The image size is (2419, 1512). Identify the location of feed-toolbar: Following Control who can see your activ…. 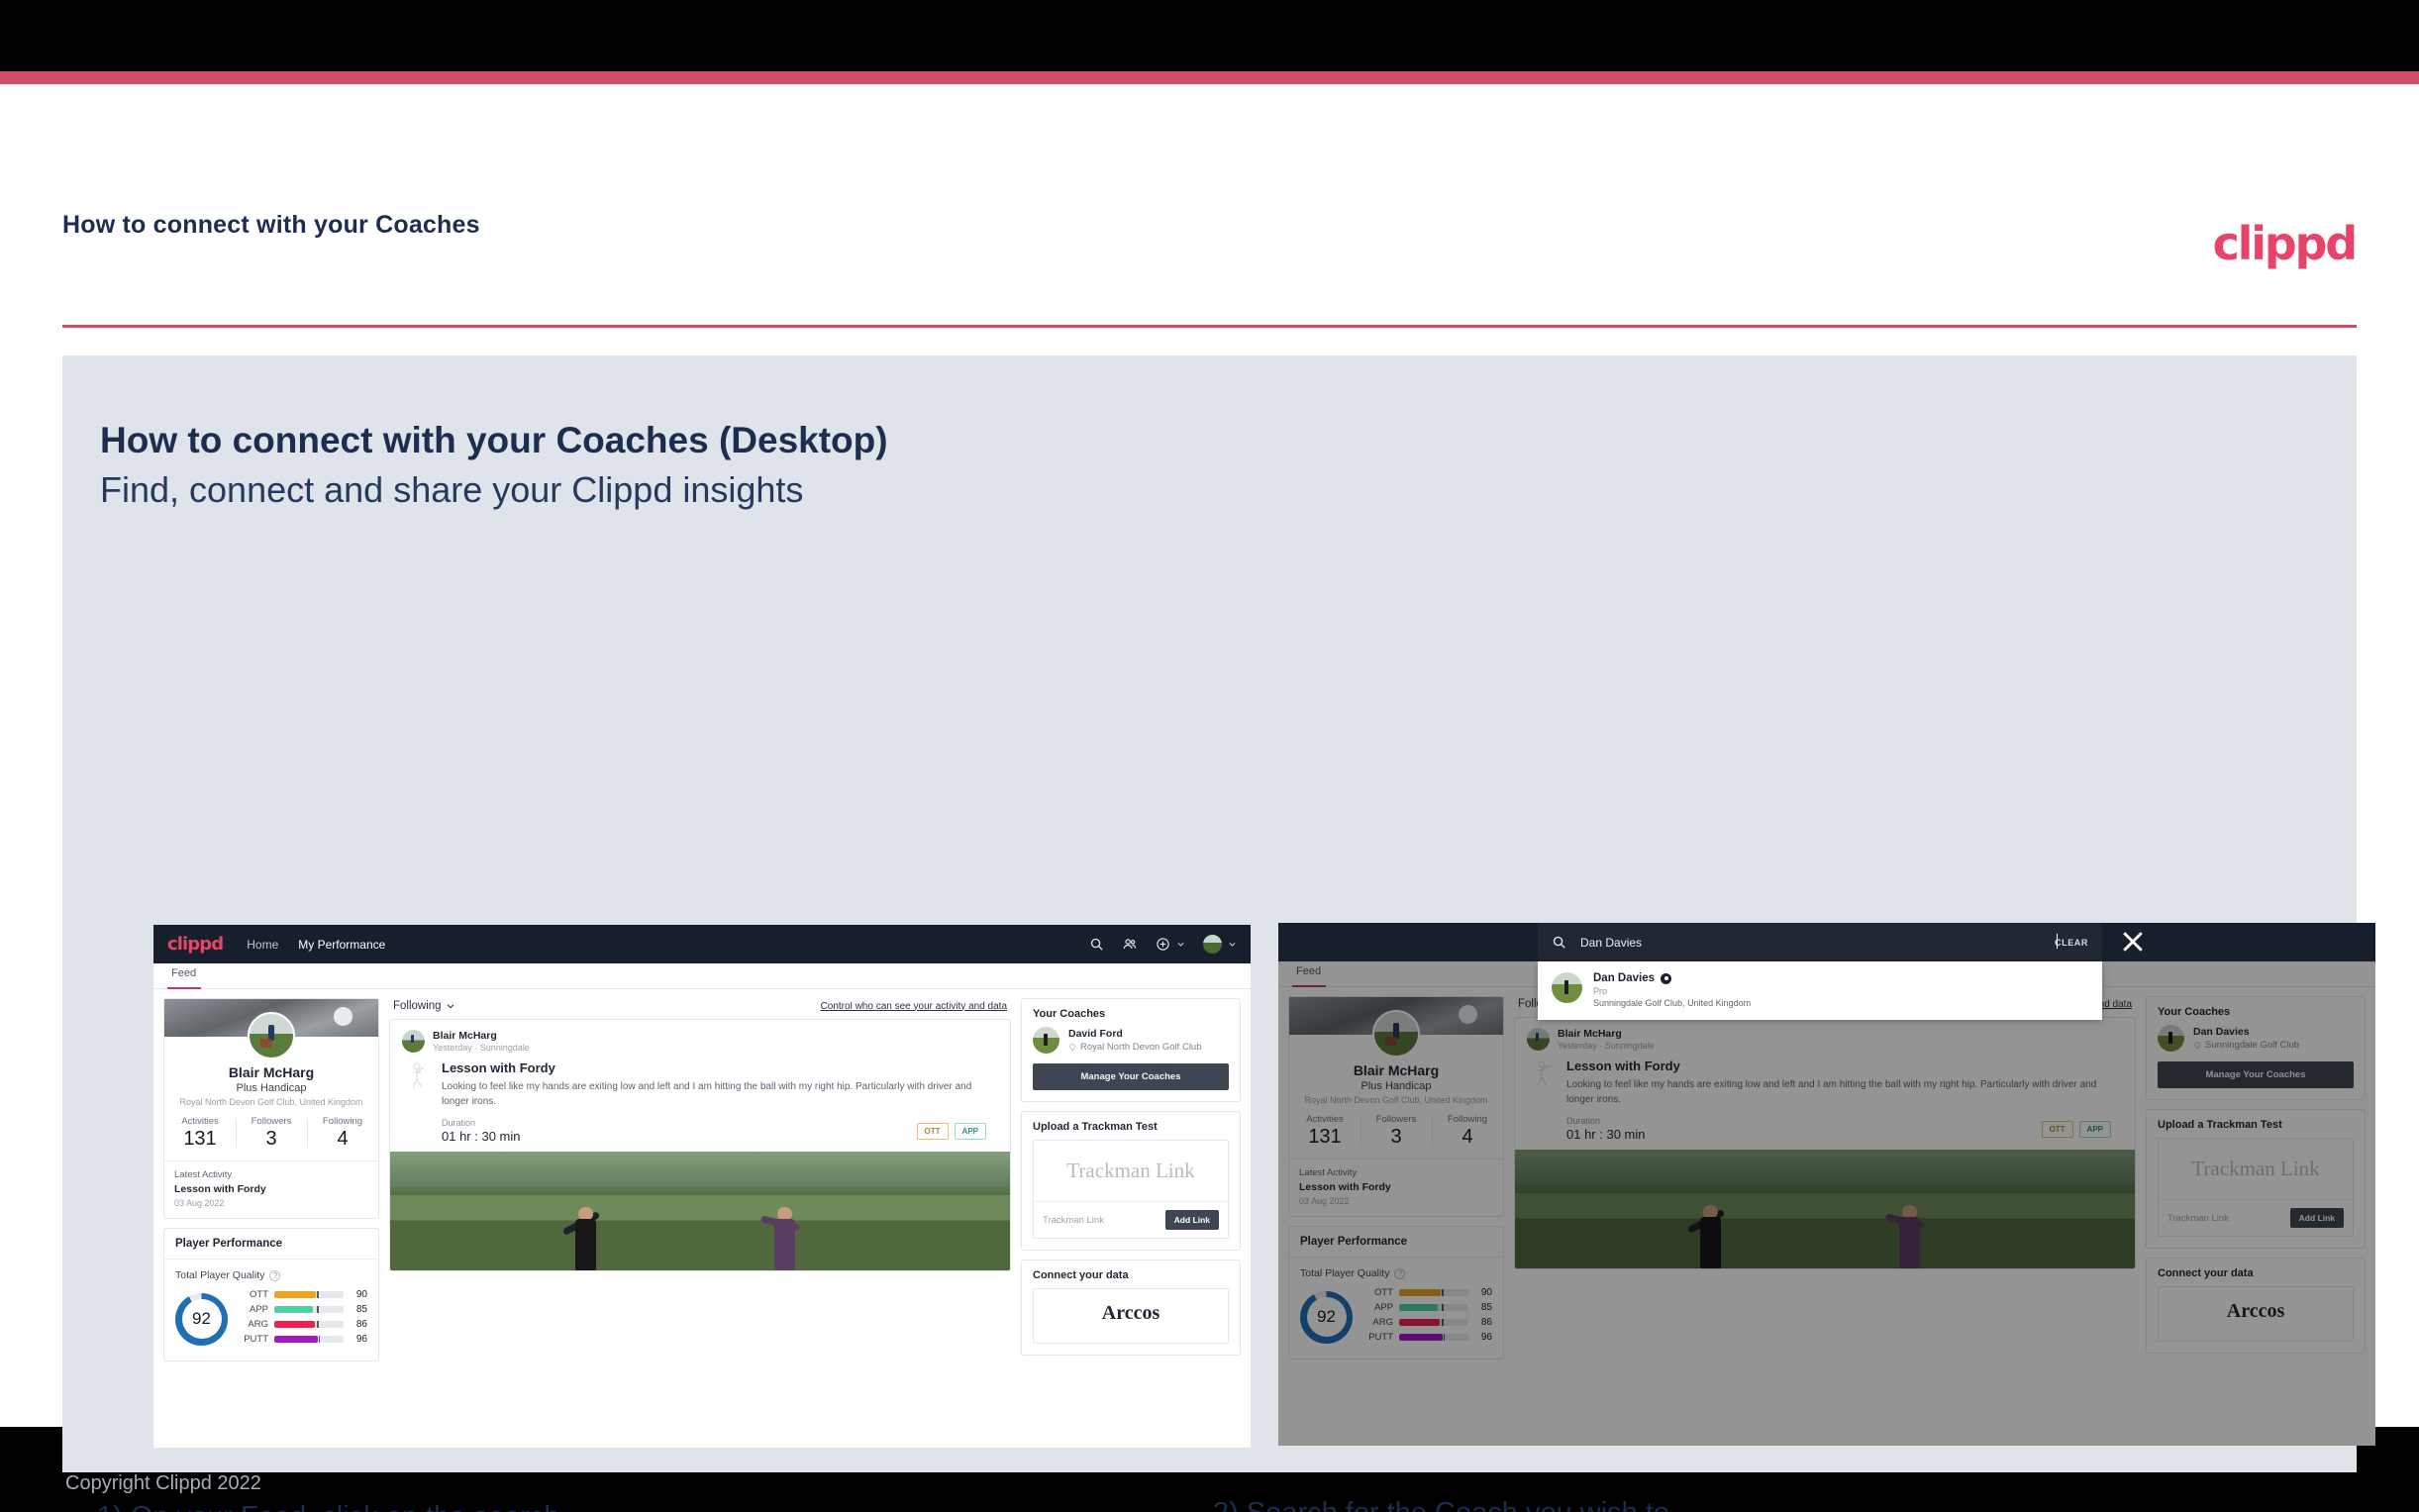
(700, 1008).